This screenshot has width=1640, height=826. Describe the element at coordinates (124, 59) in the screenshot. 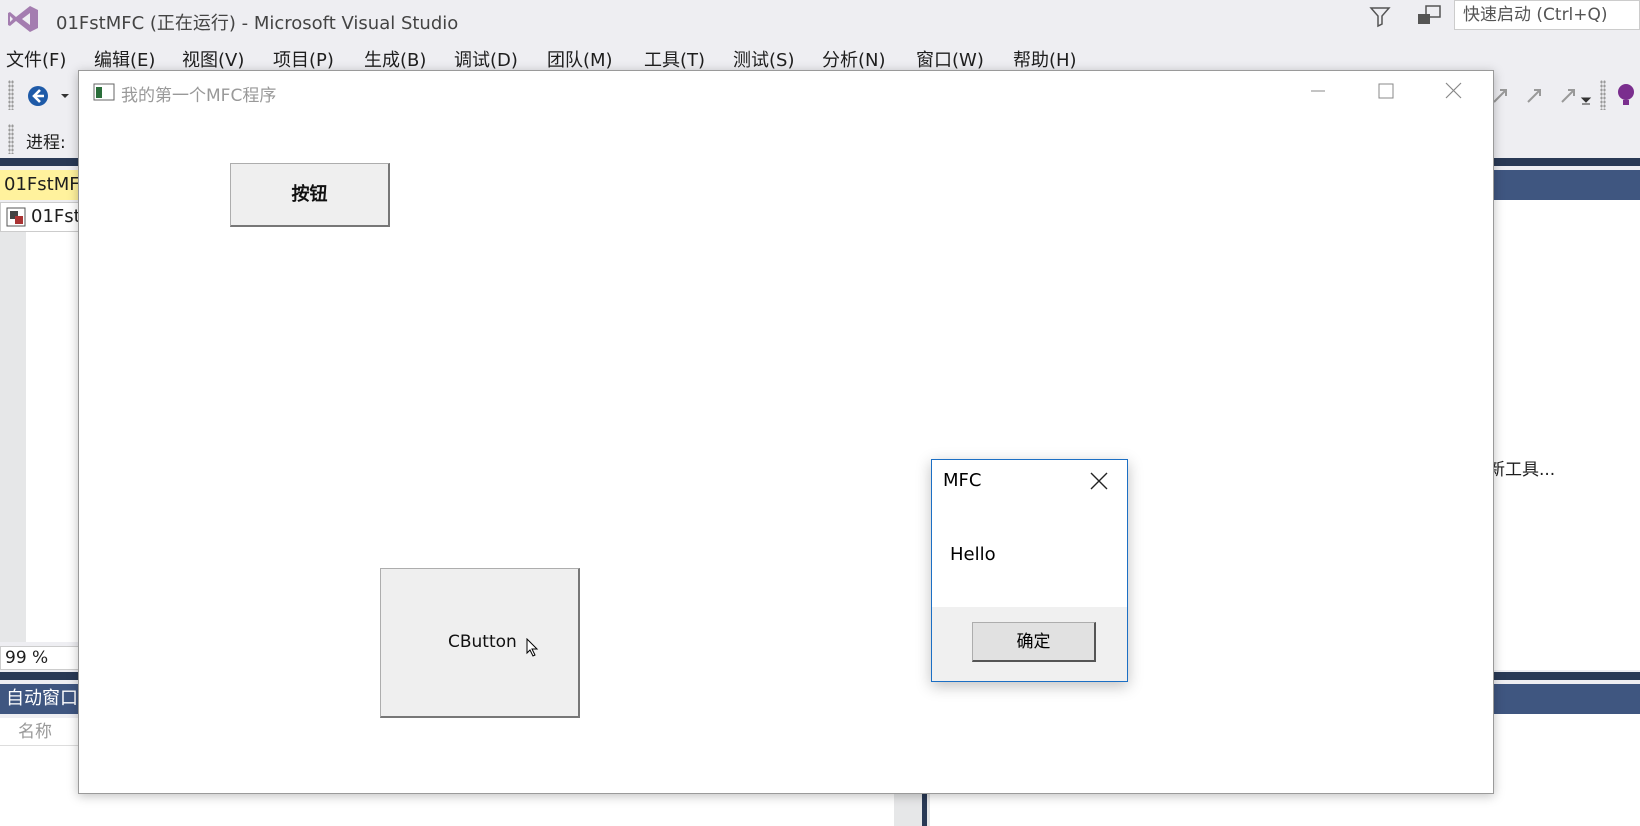

I see `menu-edit: 编辑(E)` at that location.